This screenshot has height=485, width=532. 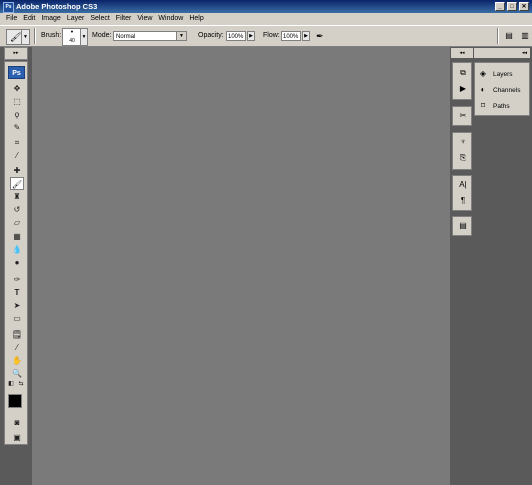 What do you see at coordinates (17, 422) in the screenshot?
I see `quick-mask-icon: ◙` at bounding box center [17, 422].